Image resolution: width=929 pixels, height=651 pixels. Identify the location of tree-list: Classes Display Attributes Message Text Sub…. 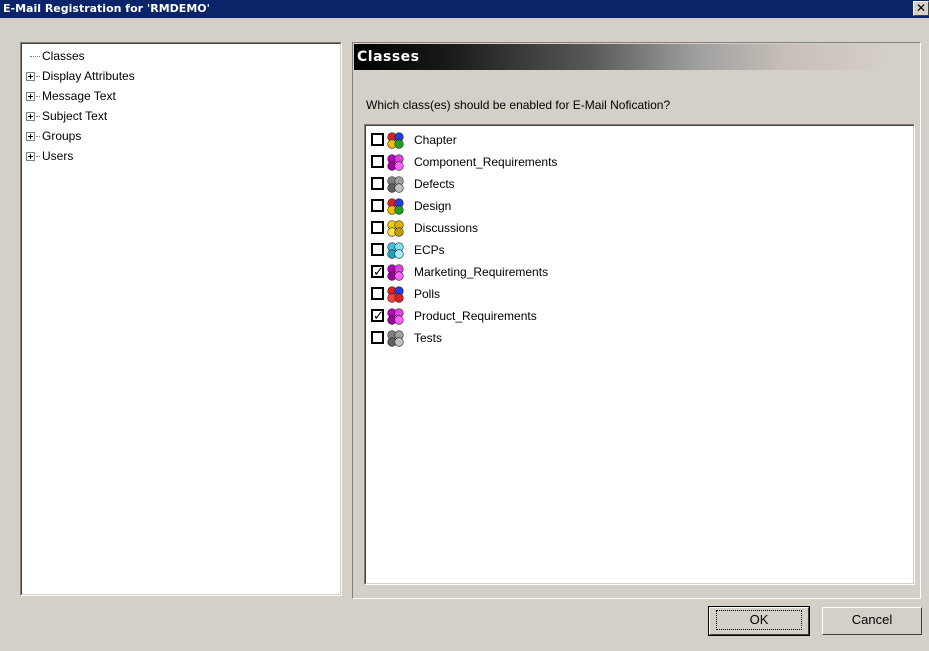
(181, 105).